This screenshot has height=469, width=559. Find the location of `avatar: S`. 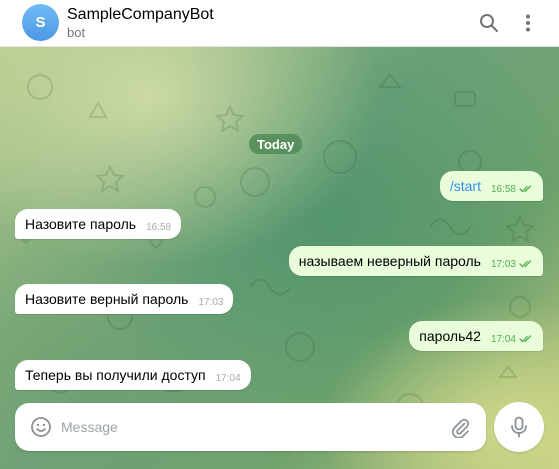

avatar: S is located at coordinates (40, 22).